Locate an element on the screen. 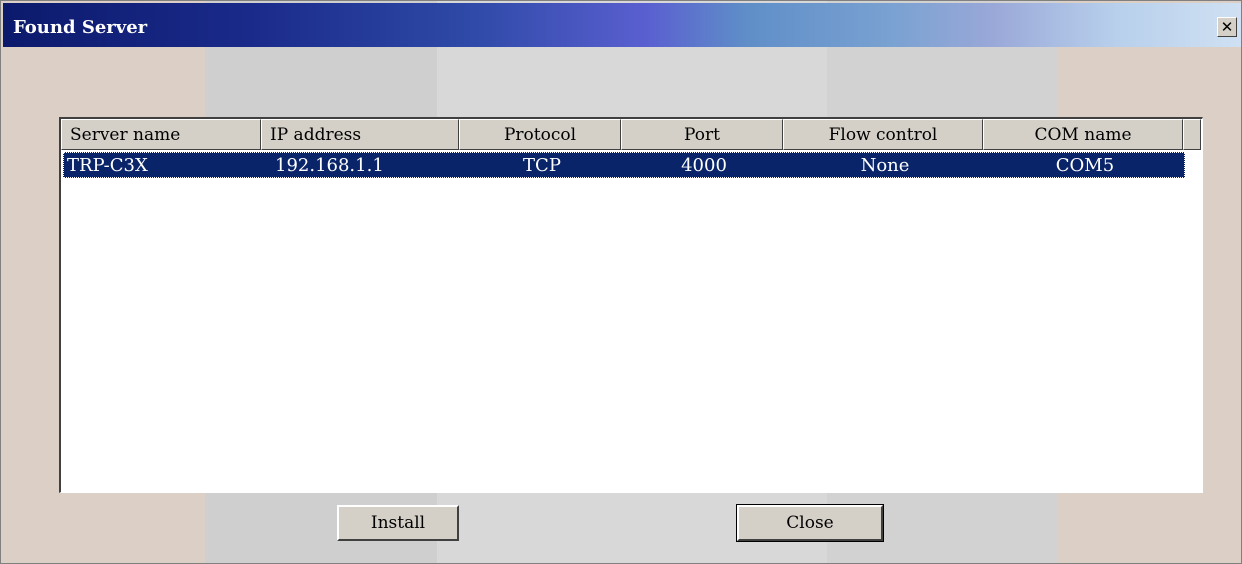  cell-protocol: TCP is located at coordinates (542, 165).